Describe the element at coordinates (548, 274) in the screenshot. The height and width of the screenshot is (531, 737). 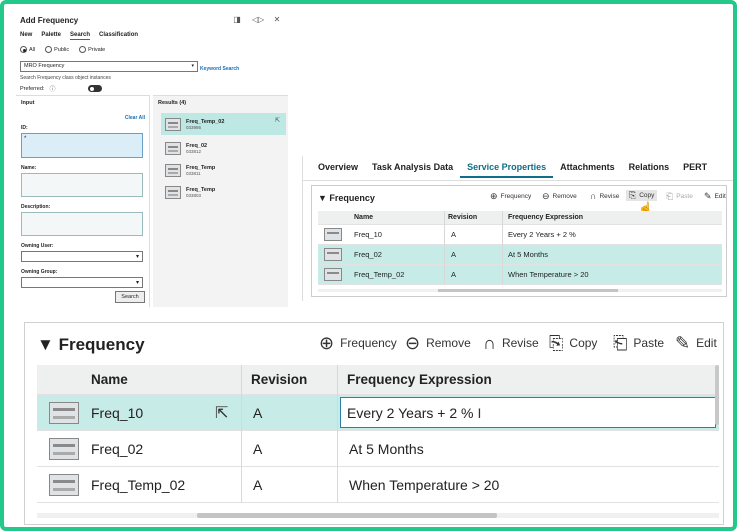
I see `row-expression: When Temperature > 20` at that location.